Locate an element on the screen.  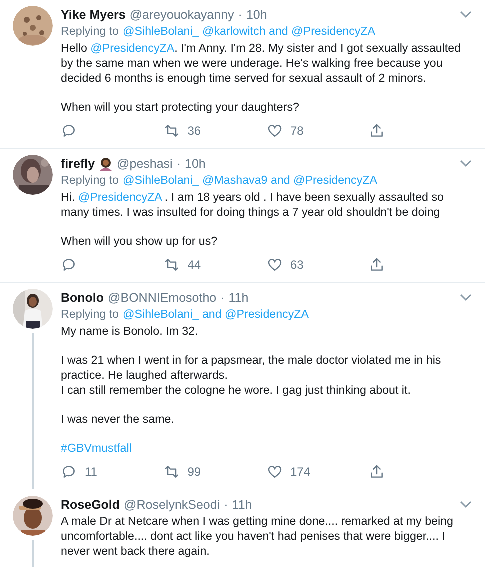
mention-link: @SihleBolani_ @Mashava9 and @PresidencyZA is located at coordinates (250, 181).